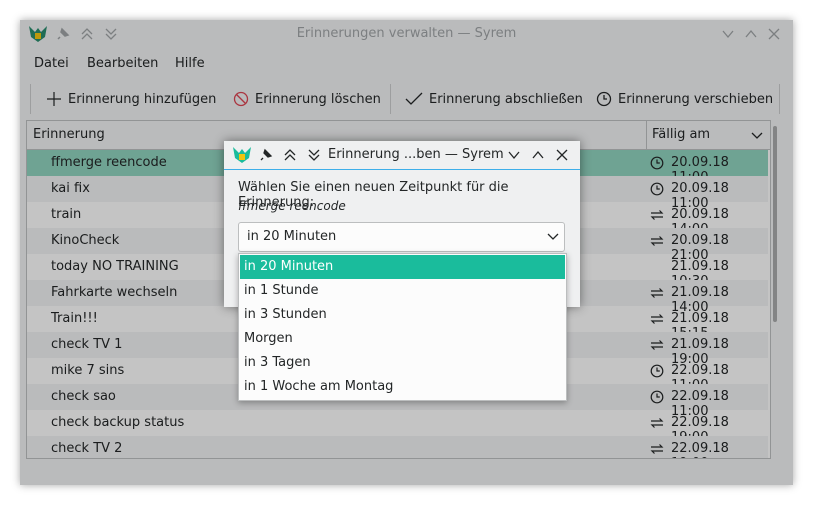  Describe the element at coordinates (281, 290) in the screenshot. I see `dropdown-option-label: in 1 Stunde` at that location.